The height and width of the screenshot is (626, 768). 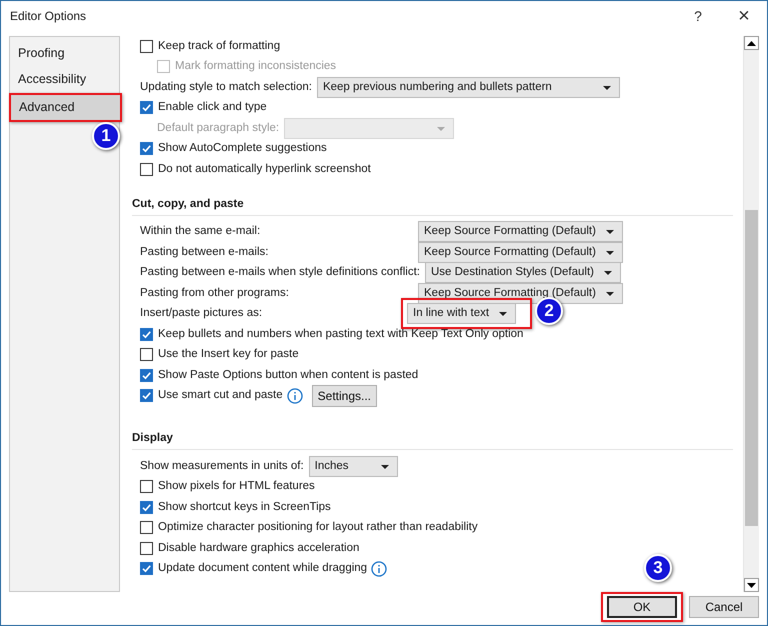 What do you see at coordinates (341, 334) in the screenshot?
I see `checkbox-label: Keep bullets and numbers when pasting text with Keep Text Only option` at bounding box center [341, 334].